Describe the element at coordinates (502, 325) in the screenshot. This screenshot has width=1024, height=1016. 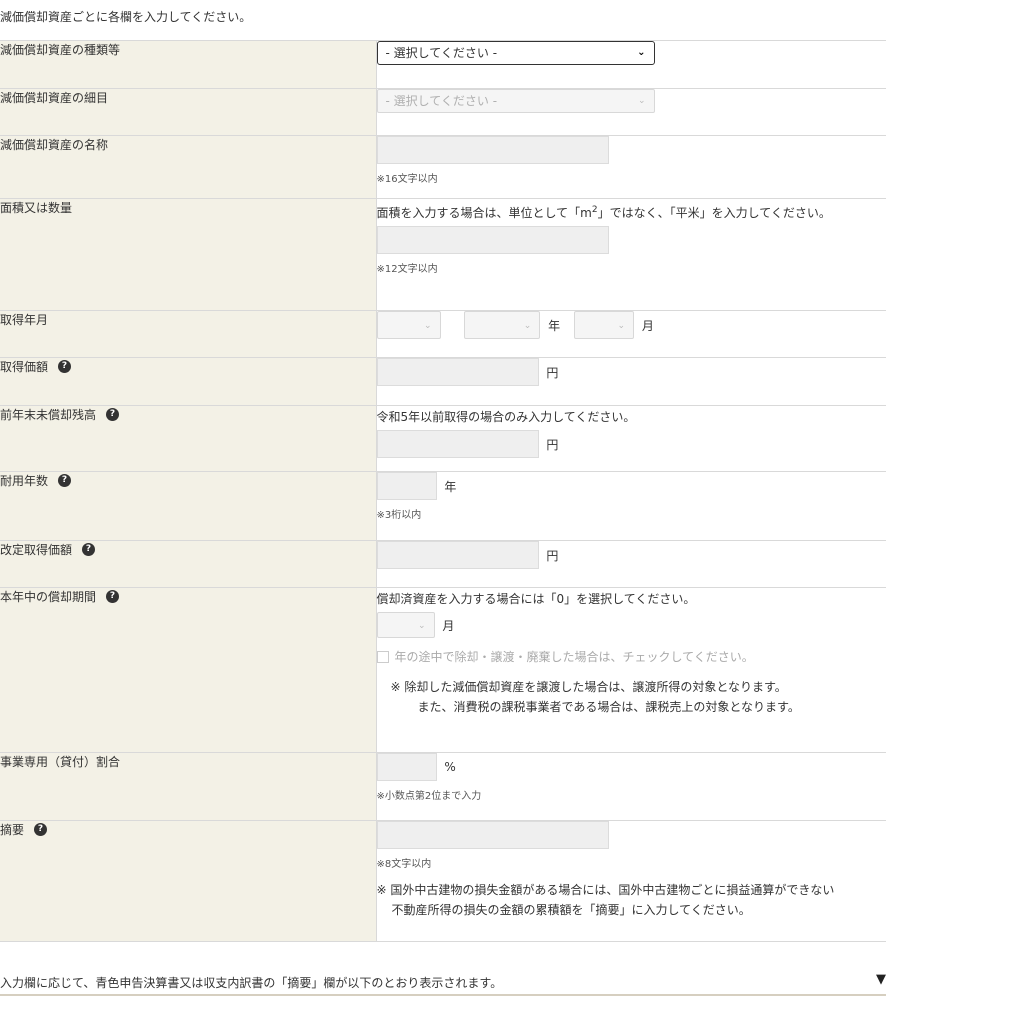
I see `year-select: ⌄` at that location.